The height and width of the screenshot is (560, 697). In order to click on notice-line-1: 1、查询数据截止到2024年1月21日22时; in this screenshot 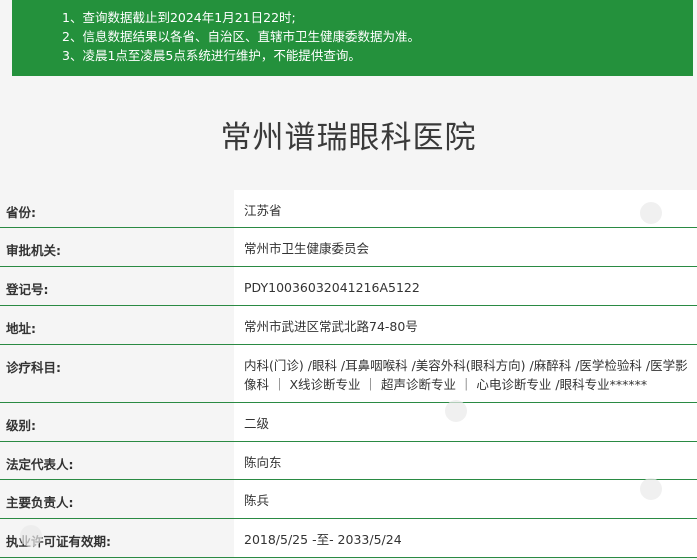, I will do `click(179, 17)`.